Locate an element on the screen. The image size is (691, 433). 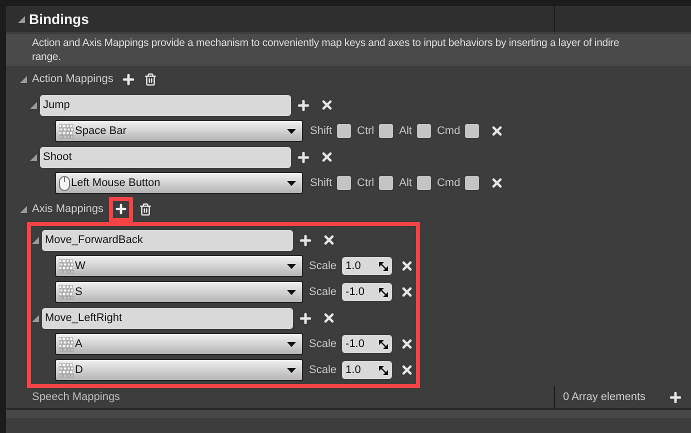
key-dropdown: Left Mouse Button is located at coordinates (179, 183).